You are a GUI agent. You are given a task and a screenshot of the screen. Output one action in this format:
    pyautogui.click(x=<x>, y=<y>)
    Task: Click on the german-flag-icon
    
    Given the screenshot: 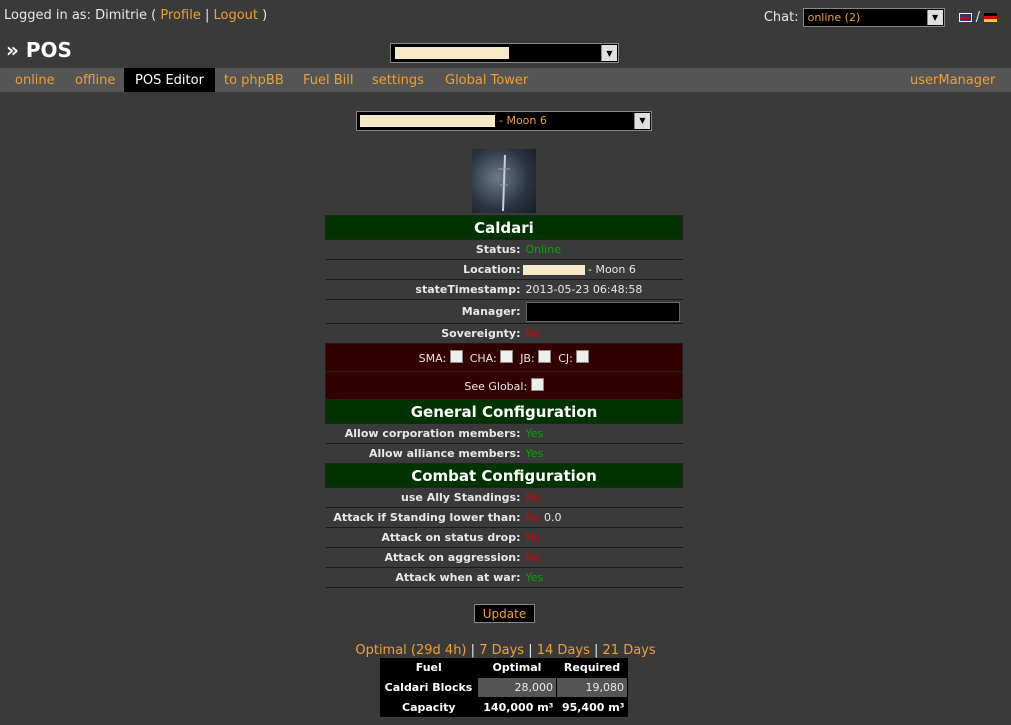 What is the action you would take?
    pyautogui.click(x=990, y=17)
    